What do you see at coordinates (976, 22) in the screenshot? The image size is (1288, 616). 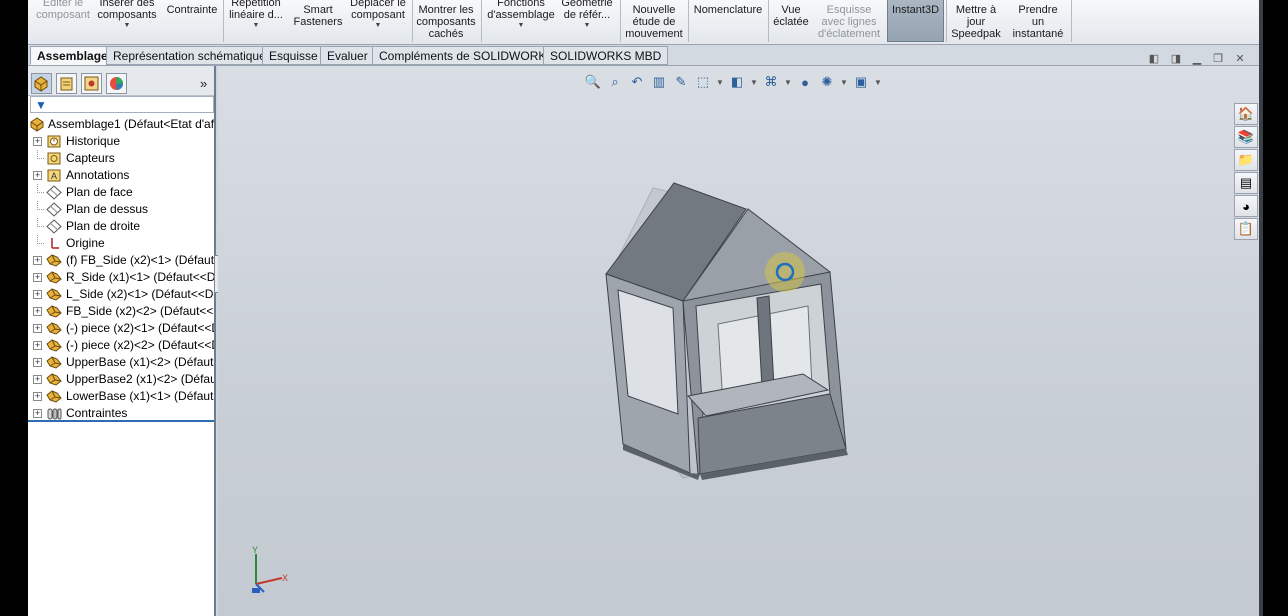 I see `update-speedpak-button: Mettre à jour Speedpak` at bounding box center [976, 22].